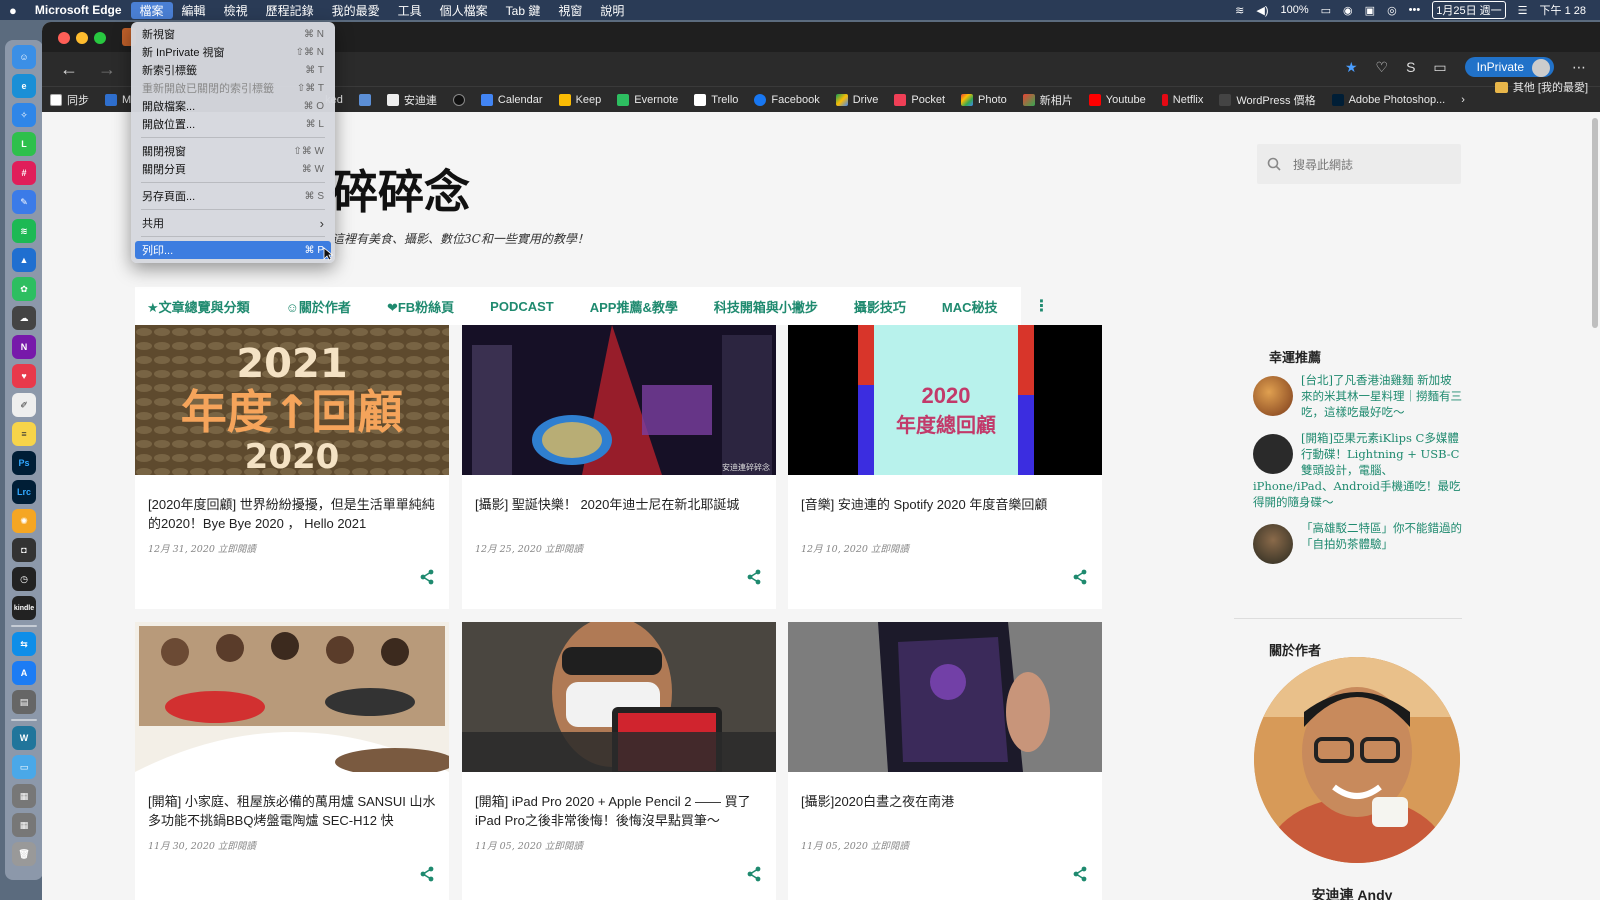 Image resolution: width=1600 pixels, height=900 pixels. Describe the element at coordinates (1267, 100) in the screenshot. I see `bookmark-wordpress-price: WordPress 價格` at that location.